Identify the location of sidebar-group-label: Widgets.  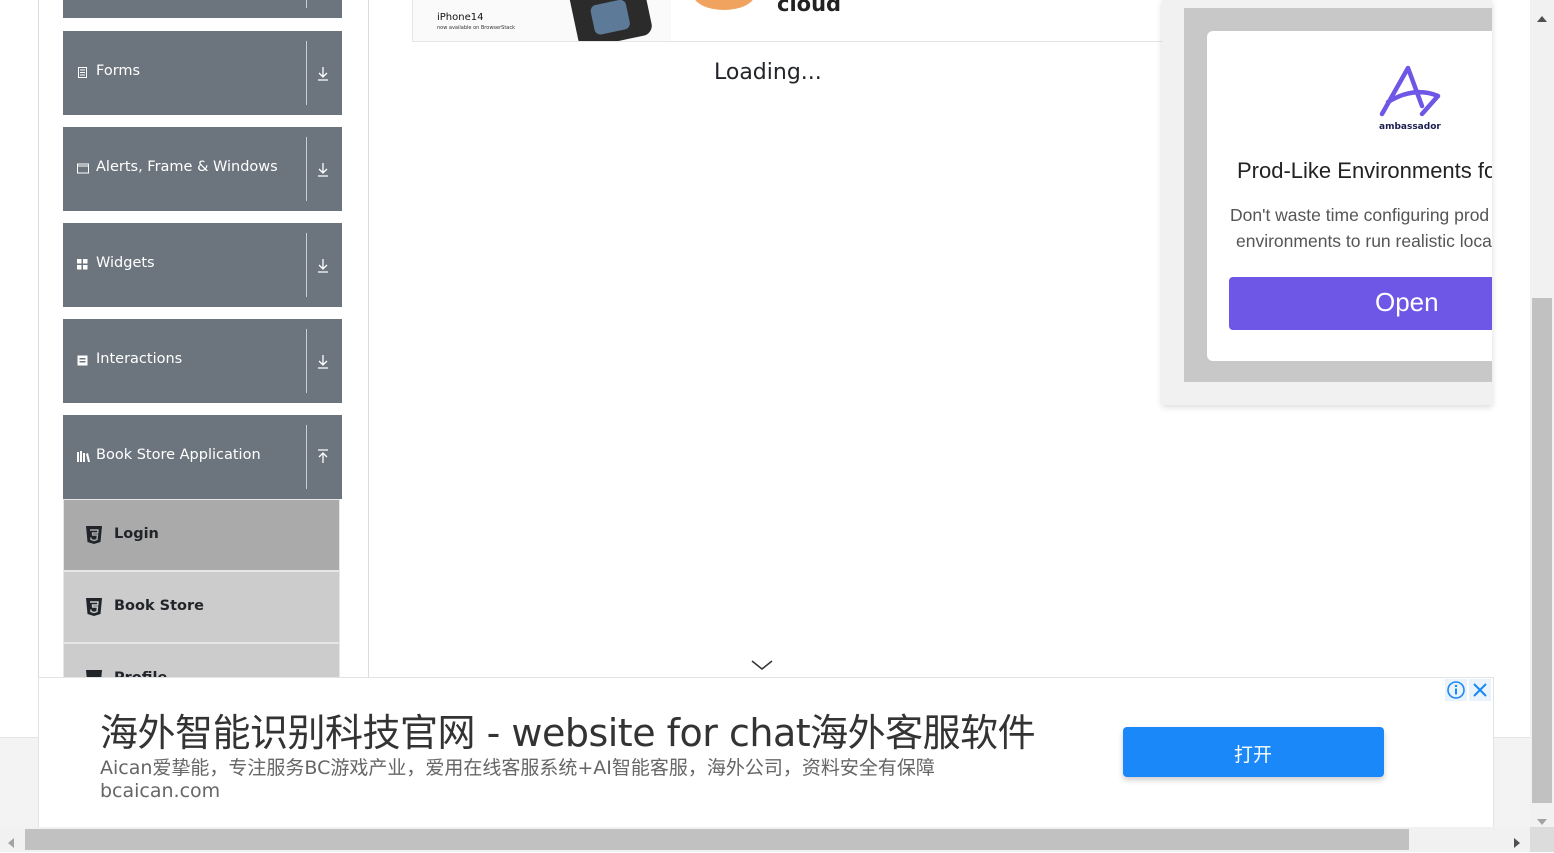
(125, 263).